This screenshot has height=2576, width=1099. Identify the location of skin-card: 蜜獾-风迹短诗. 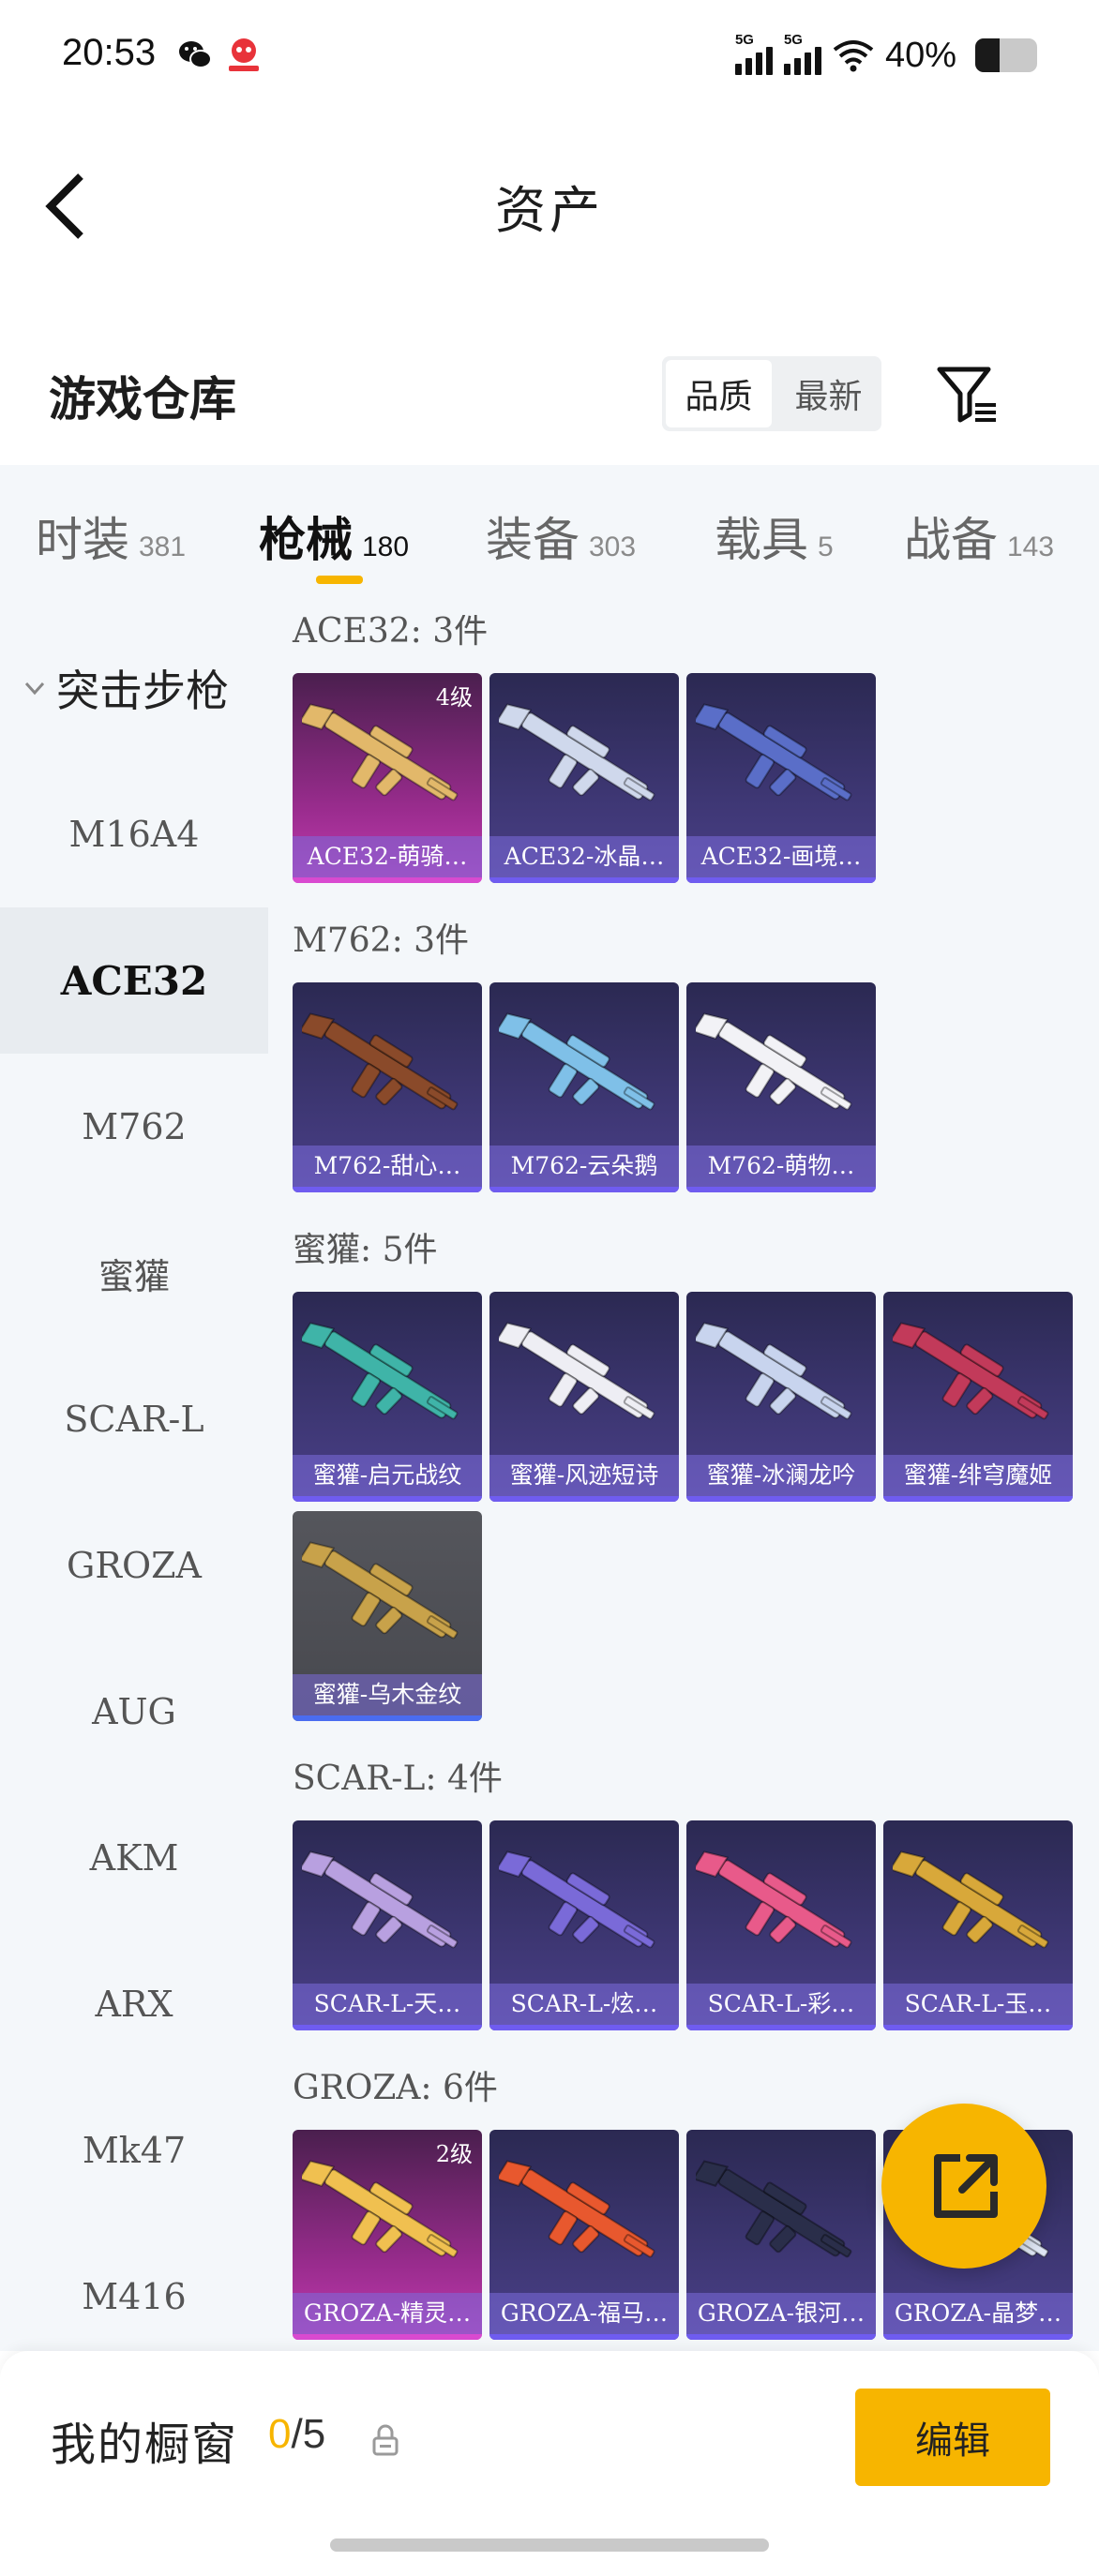
(584, 1397).